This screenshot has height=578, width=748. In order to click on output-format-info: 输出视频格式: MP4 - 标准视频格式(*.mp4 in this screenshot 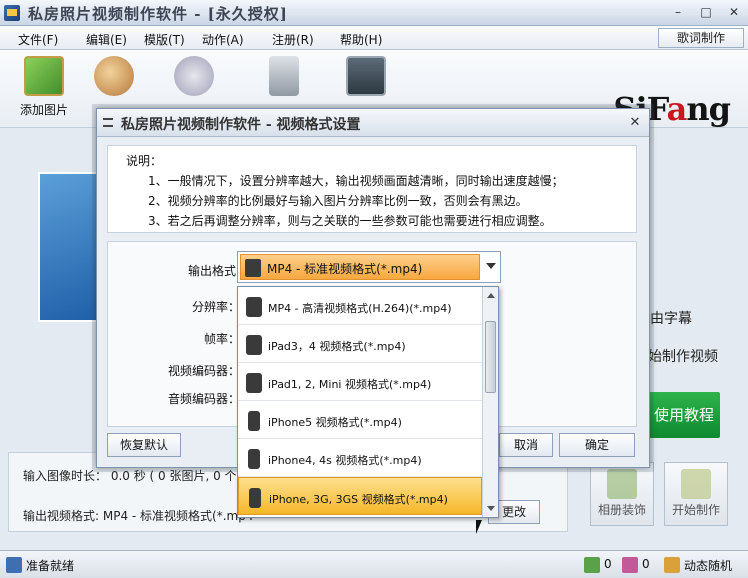, I will do `click(138, 516)`.